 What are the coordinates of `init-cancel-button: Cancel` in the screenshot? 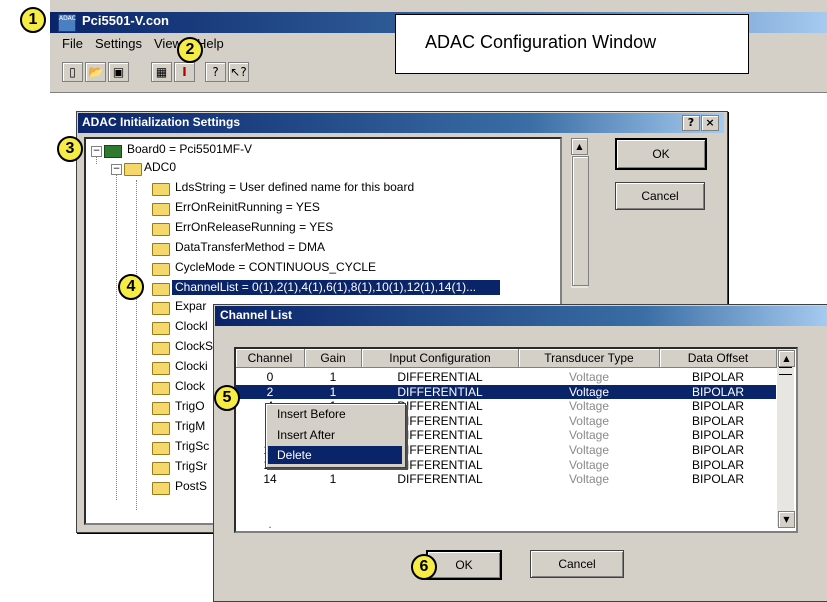 It's located at (660, 196).